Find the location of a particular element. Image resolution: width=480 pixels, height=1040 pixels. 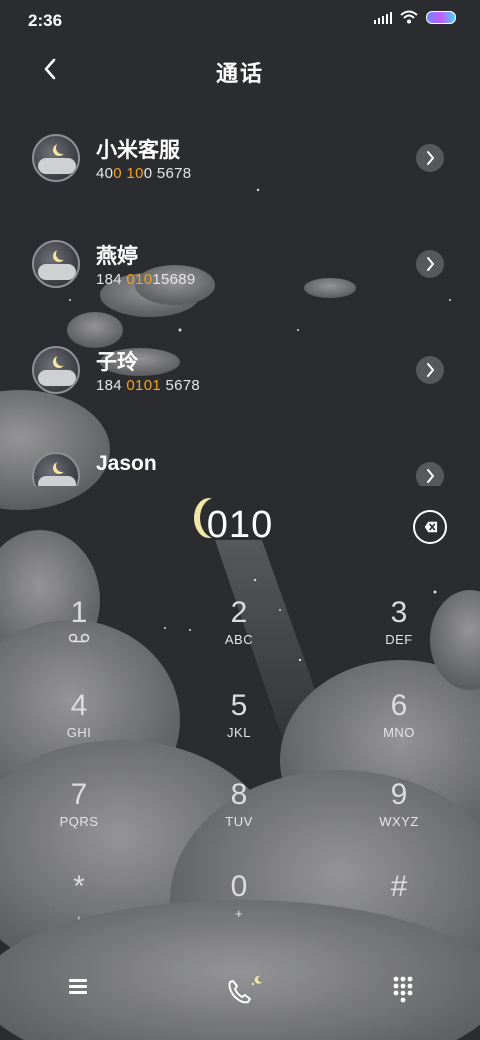

contact-row: 小米客服 400 100 5678 is located at coordinates (240, 157).